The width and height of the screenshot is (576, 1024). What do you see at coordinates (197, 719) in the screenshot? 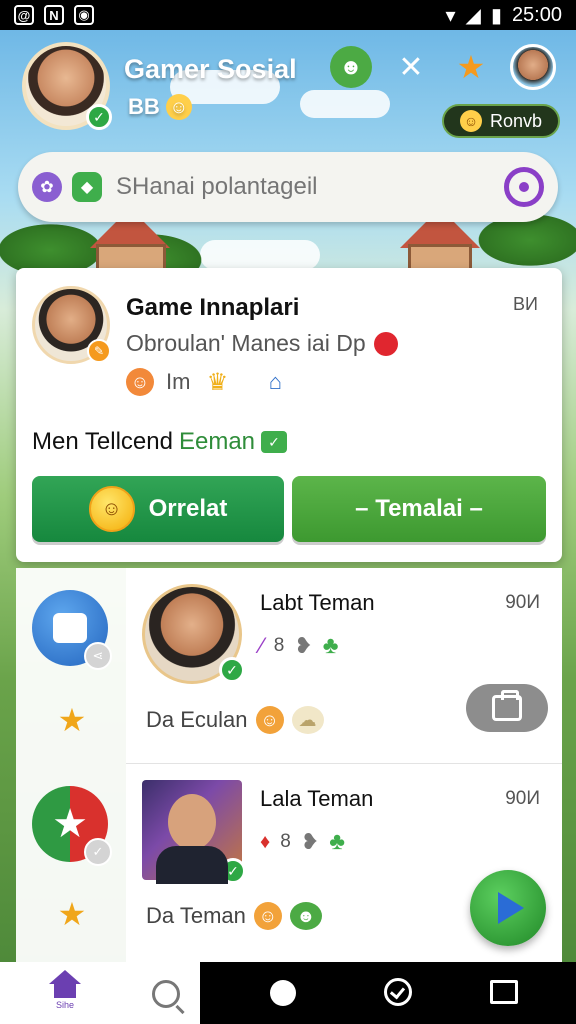
I see `friend-message-text: Da Eculan` at bounding box center [197, 719].